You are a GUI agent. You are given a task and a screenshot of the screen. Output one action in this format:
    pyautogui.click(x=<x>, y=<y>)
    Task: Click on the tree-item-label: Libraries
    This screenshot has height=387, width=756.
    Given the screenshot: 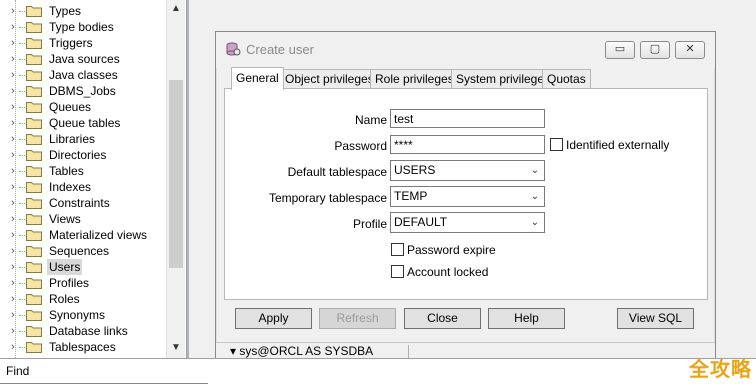 What is the action you would take?
    pyautogui.click(x=72, y=139)
    